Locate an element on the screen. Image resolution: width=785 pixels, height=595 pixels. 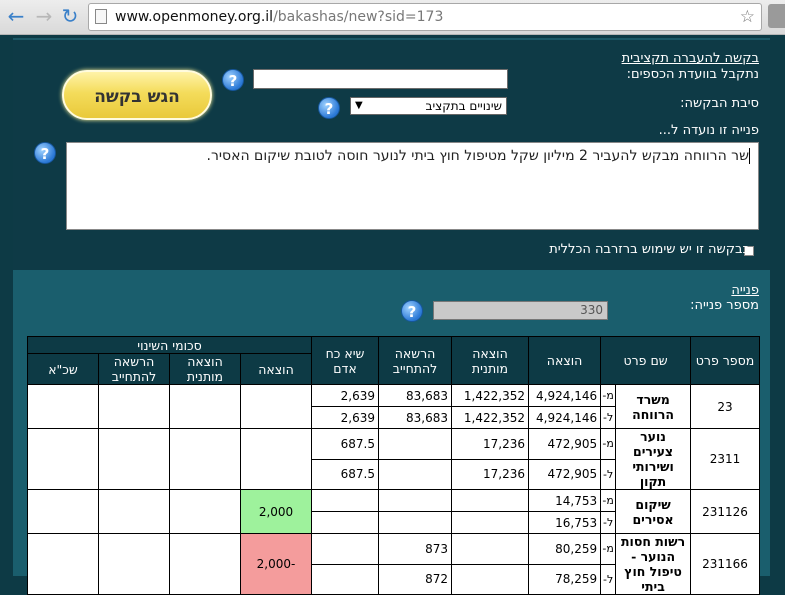
change-expense-cell: 2,000 is located at coordinates (276, 511).